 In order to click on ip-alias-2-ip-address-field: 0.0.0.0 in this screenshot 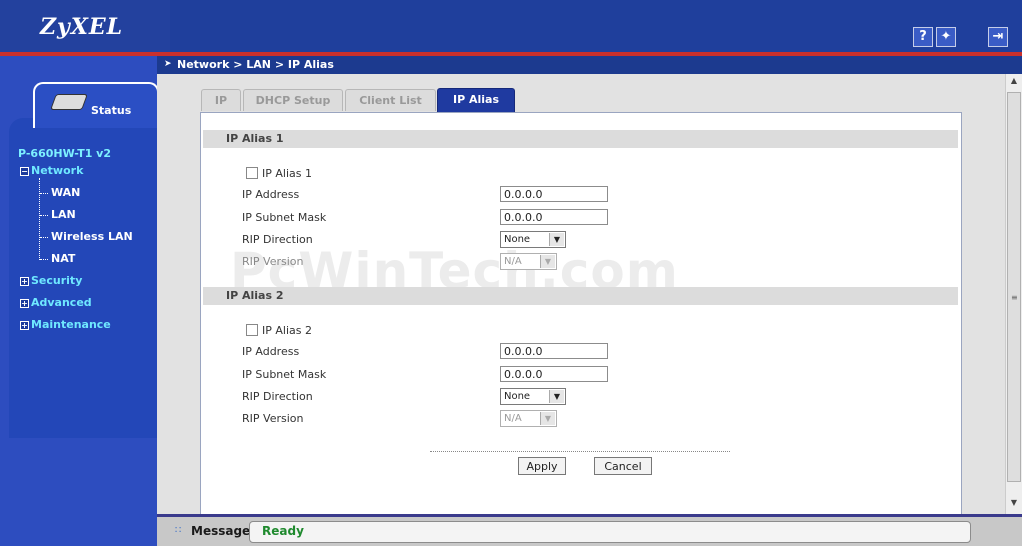, I will do `click(554, 351)`.